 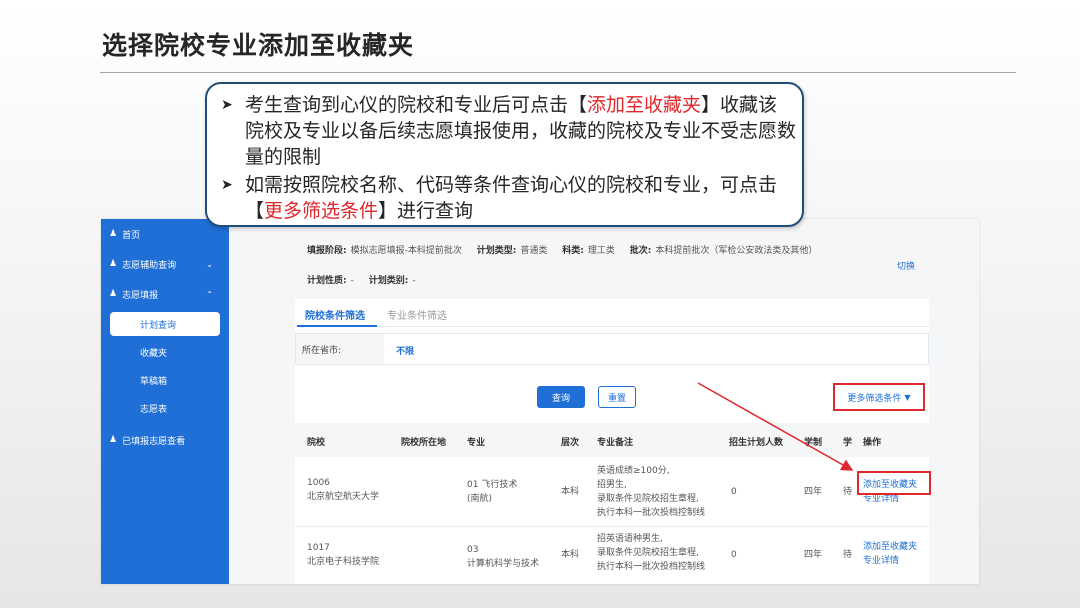 What do you see at coordinates (756, 443) in the screenshot?
I see `column-header: 招生计划人数` at bounding box center [756, 443].